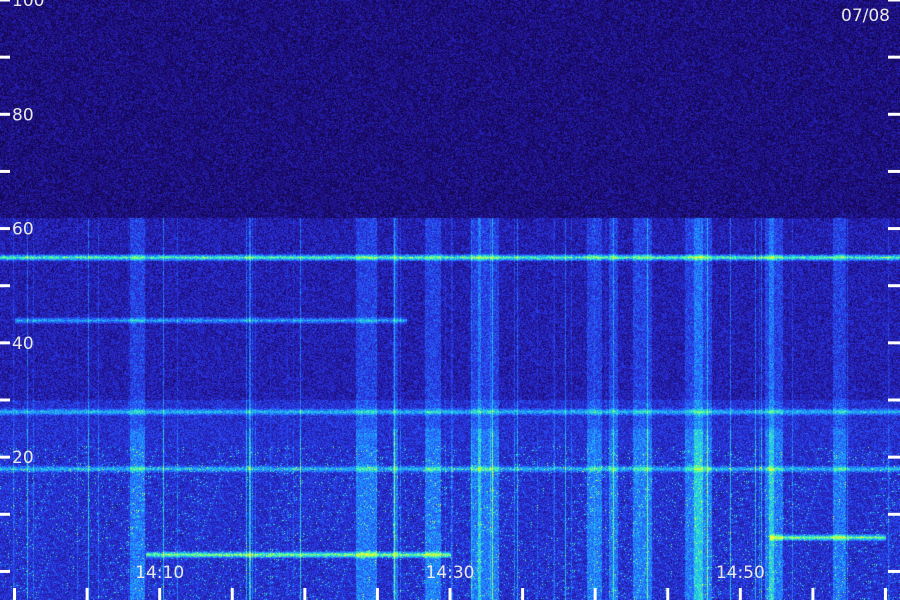  Describe the element at coordinates (23, 230) in the screenshot. I see `y-tick-label: 60` at that location.